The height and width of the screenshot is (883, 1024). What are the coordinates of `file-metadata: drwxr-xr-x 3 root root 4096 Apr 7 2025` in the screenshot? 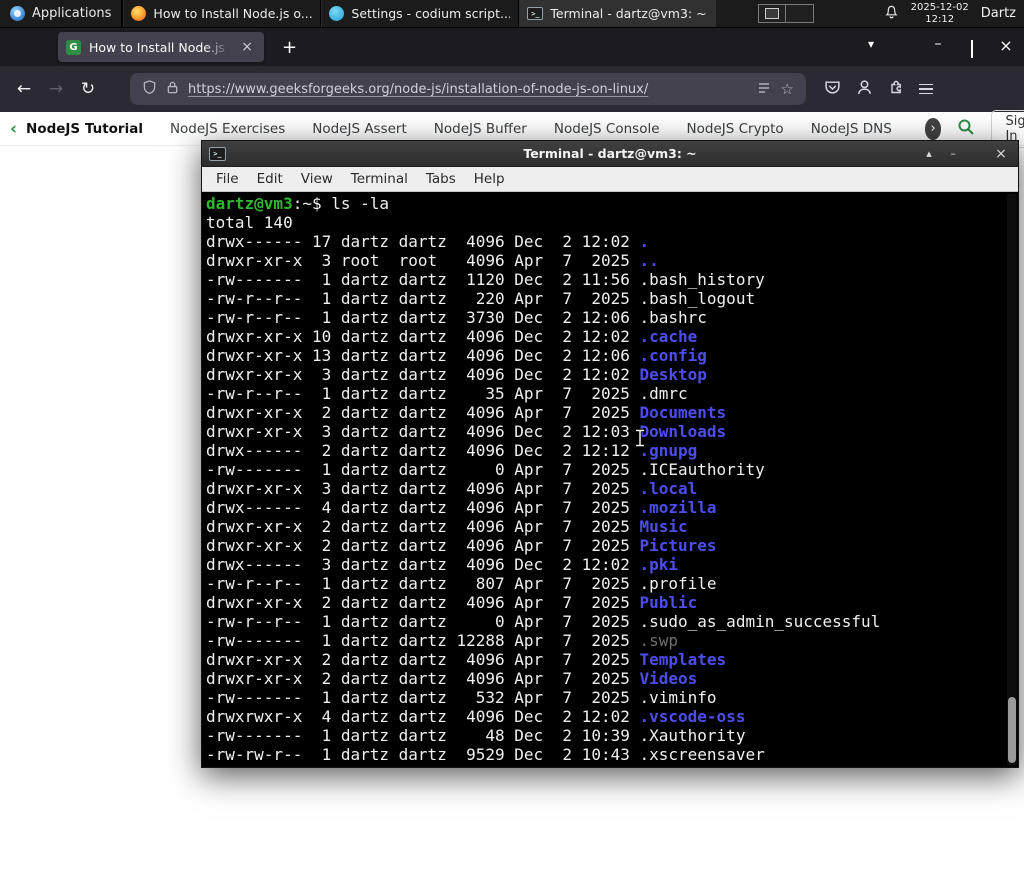 It's located at (423, 260).